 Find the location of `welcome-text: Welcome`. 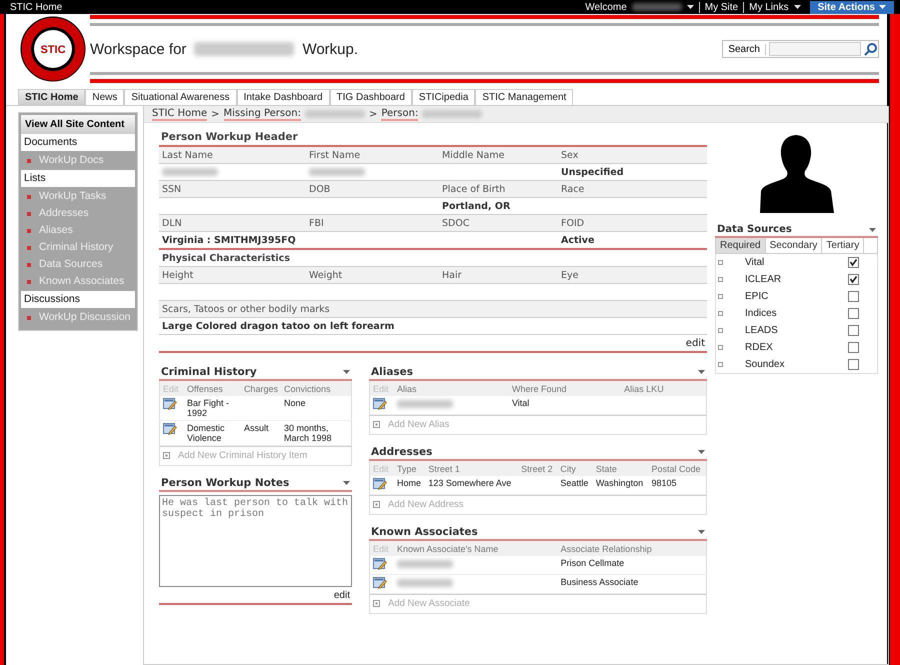

welcome-text: Welcome is located at coordinates (606, 7).